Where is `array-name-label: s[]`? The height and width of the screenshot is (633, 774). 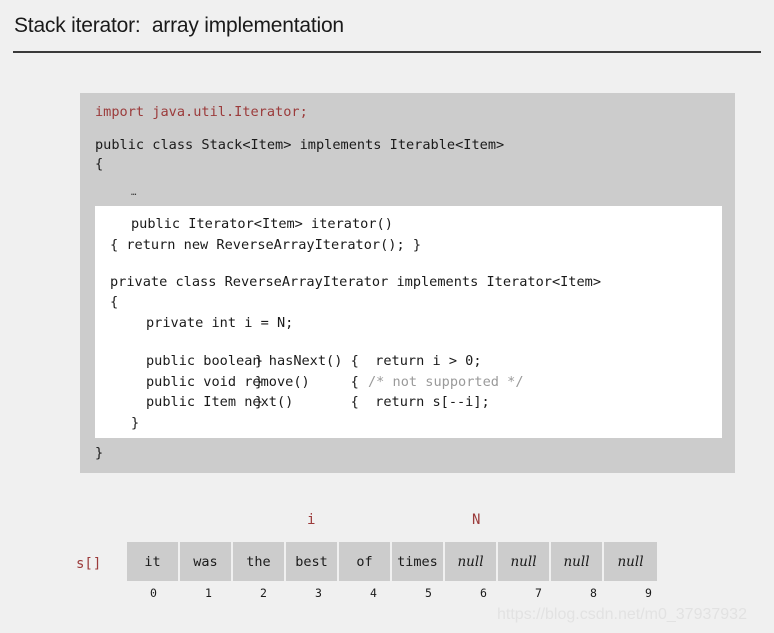
array-name-label: s[] is located at coordinates (89, 564).